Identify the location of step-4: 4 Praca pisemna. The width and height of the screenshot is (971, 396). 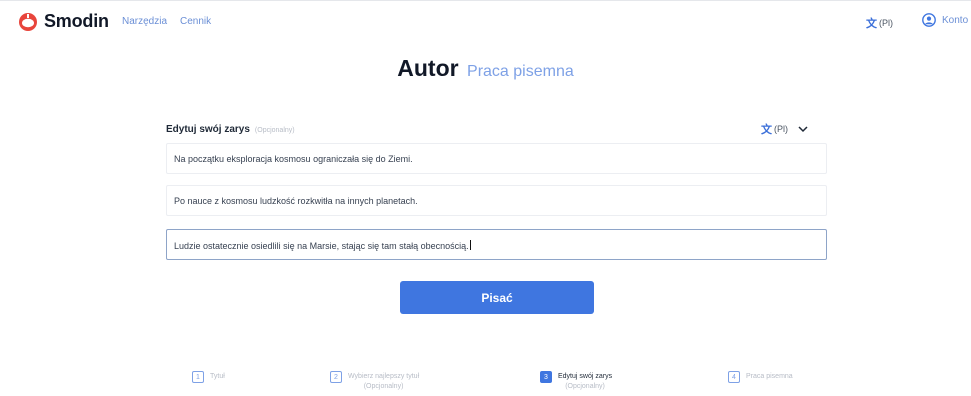
(760, 377).